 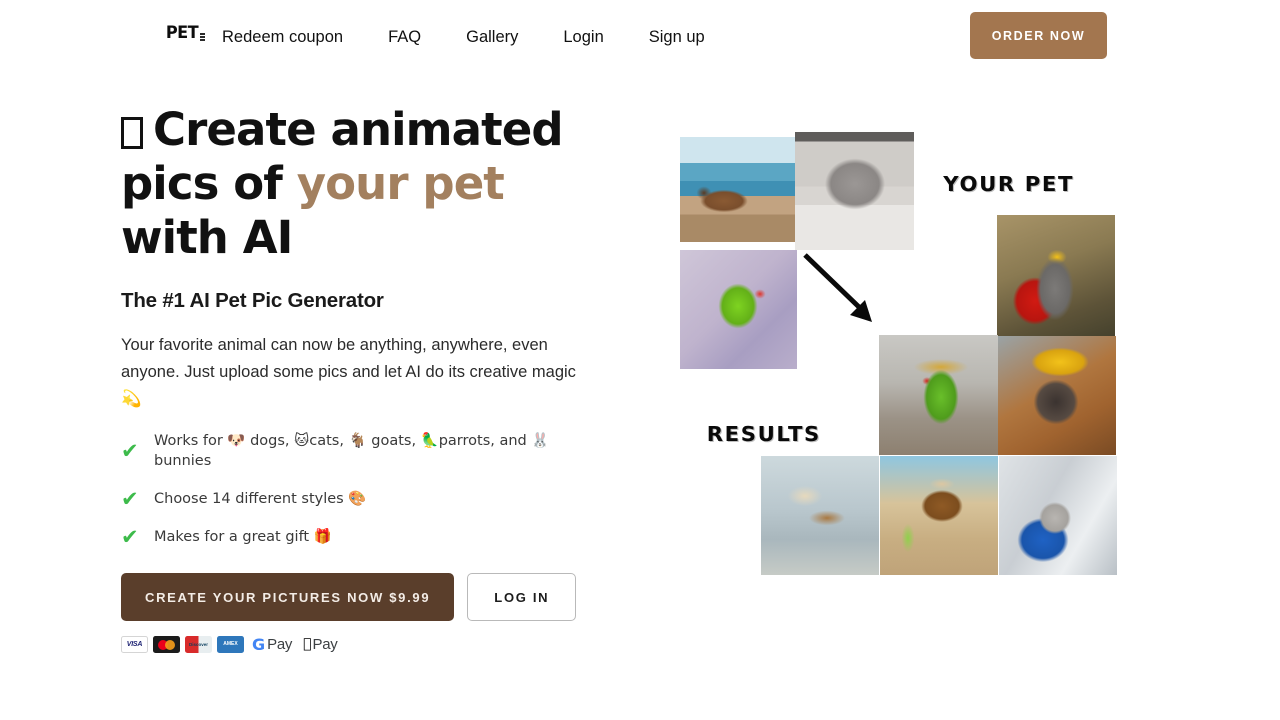 I want to click on logo-dots-icon, so click(x=202, y=37).